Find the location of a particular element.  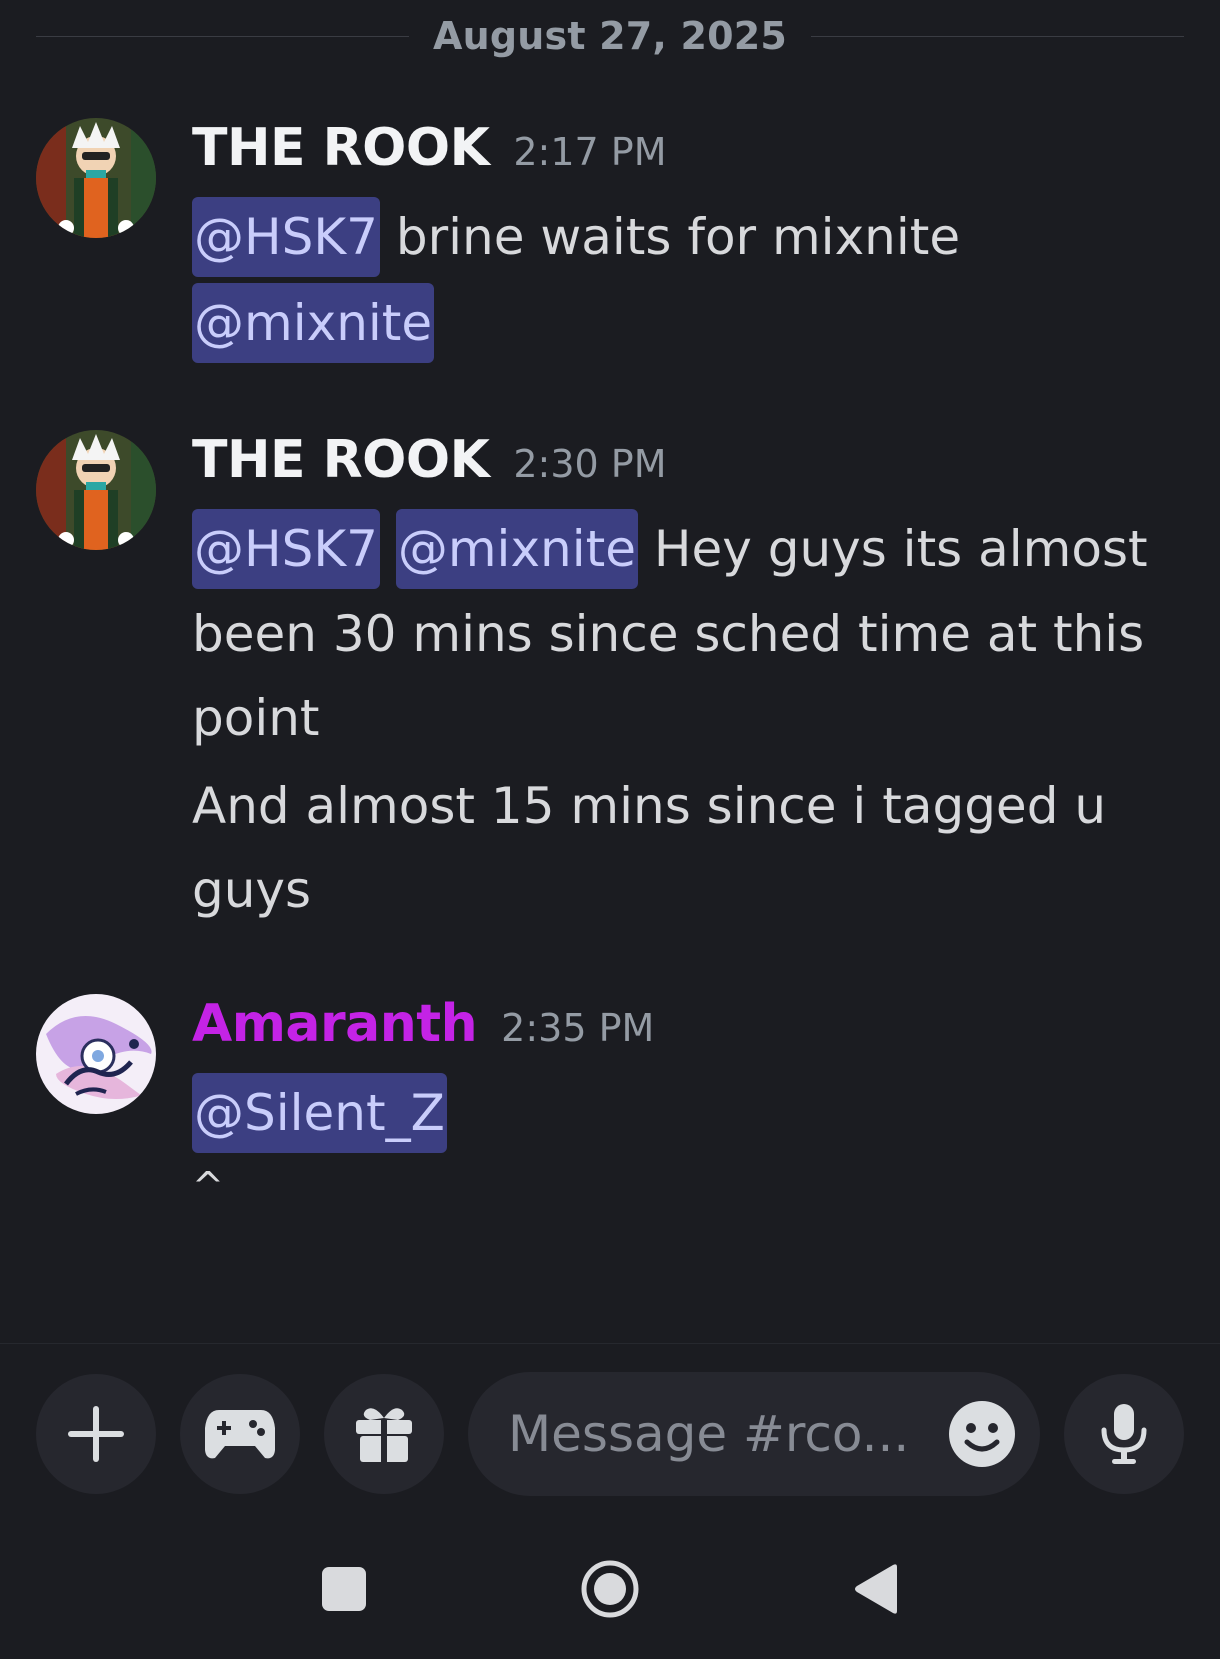

circle-icon is located at coordinates (610, 1589).